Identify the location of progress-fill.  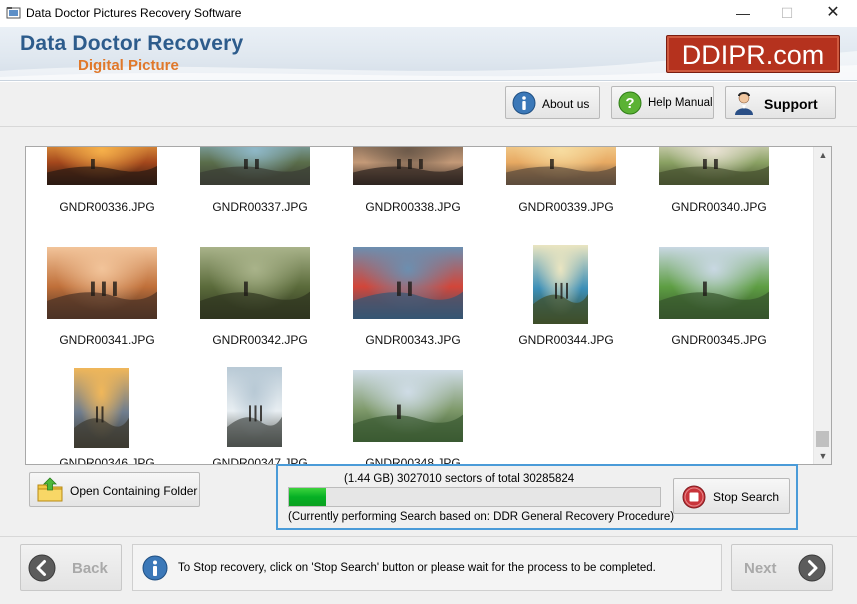
(308, 497).